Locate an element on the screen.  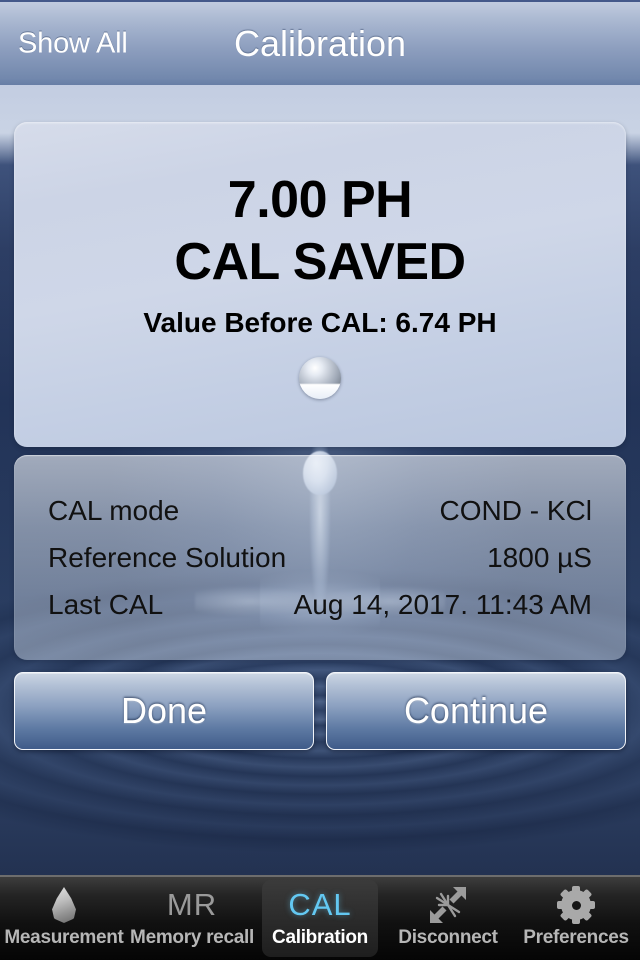
info-value: 1800 µS is located at coordinates (539, 557).